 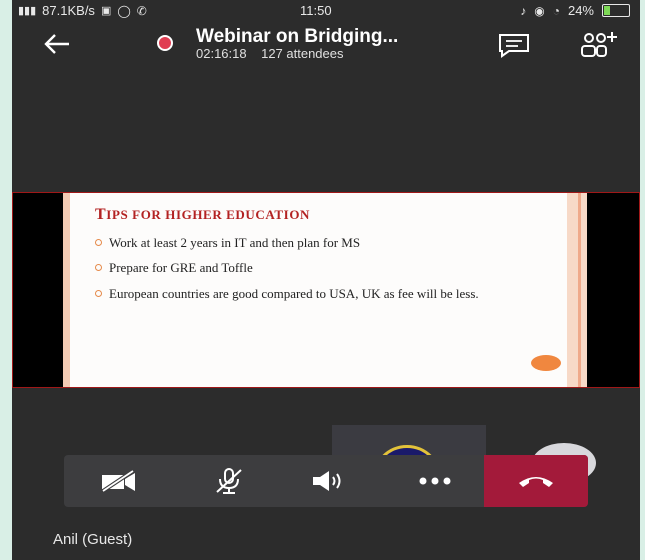 What do you see at coordinates (577, 290) in the screenshot?
I see `slide-right-stripe` at bounding box center [577, 290].